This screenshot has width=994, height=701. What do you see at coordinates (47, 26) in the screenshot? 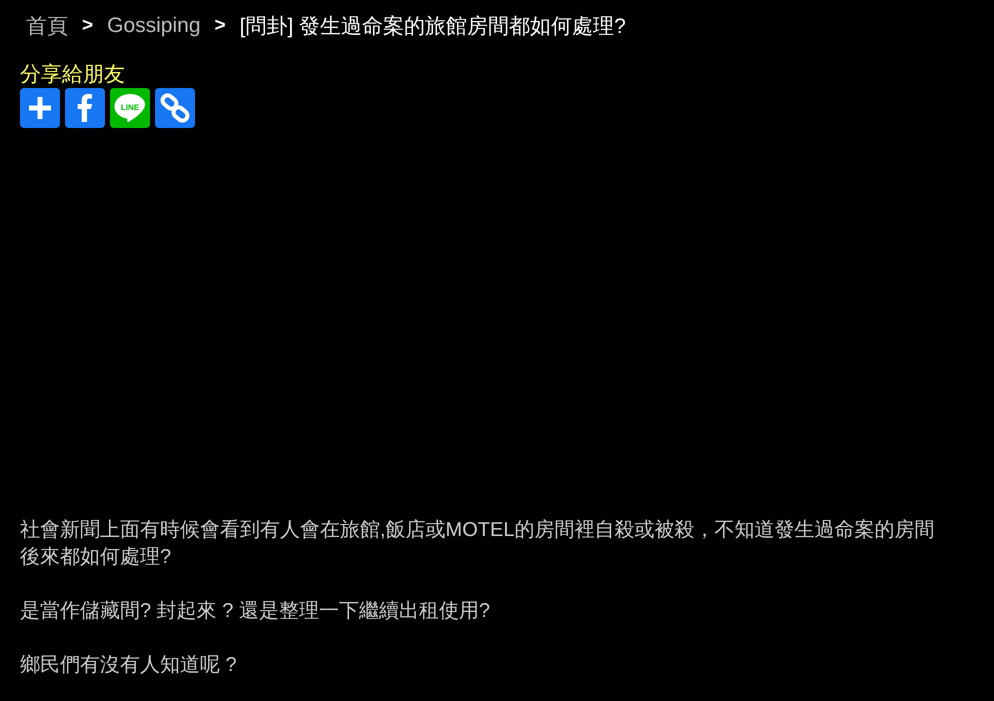
I see `breadcrumb-link: 首頁` at bounding box center [47, 26].